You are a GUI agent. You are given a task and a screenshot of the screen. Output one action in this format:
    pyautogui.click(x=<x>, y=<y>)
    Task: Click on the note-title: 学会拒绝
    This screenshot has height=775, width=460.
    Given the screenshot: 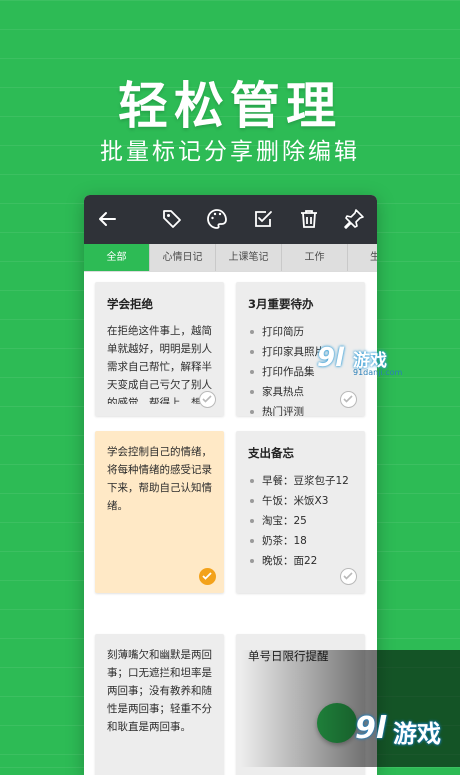 What is the action you would take?
    pyautogui.click(x=130, y=304)
    